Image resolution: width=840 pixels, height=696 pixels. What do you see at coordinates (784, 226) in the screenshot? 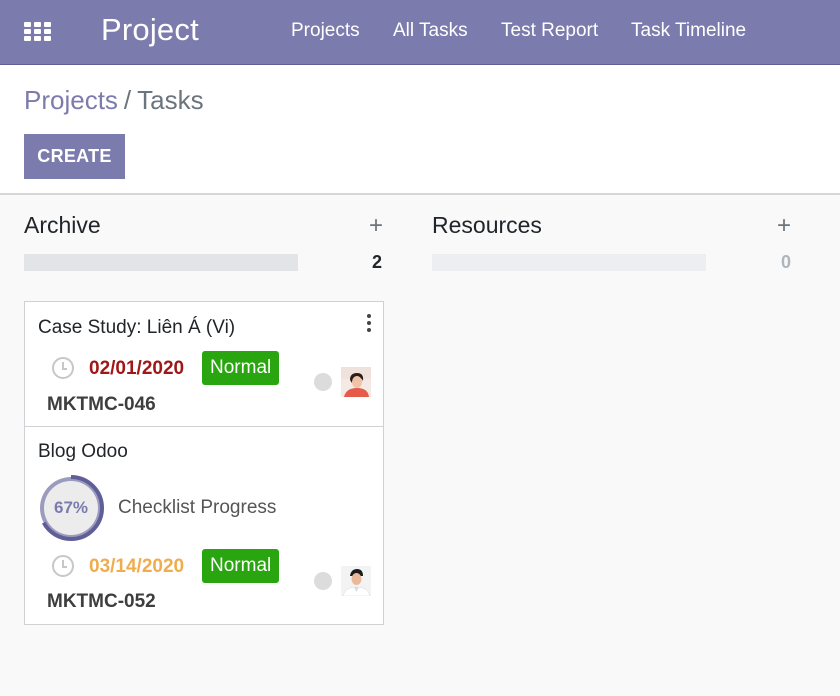
I see `add-to-resources-icon: +` at bounding box center [784, 226].